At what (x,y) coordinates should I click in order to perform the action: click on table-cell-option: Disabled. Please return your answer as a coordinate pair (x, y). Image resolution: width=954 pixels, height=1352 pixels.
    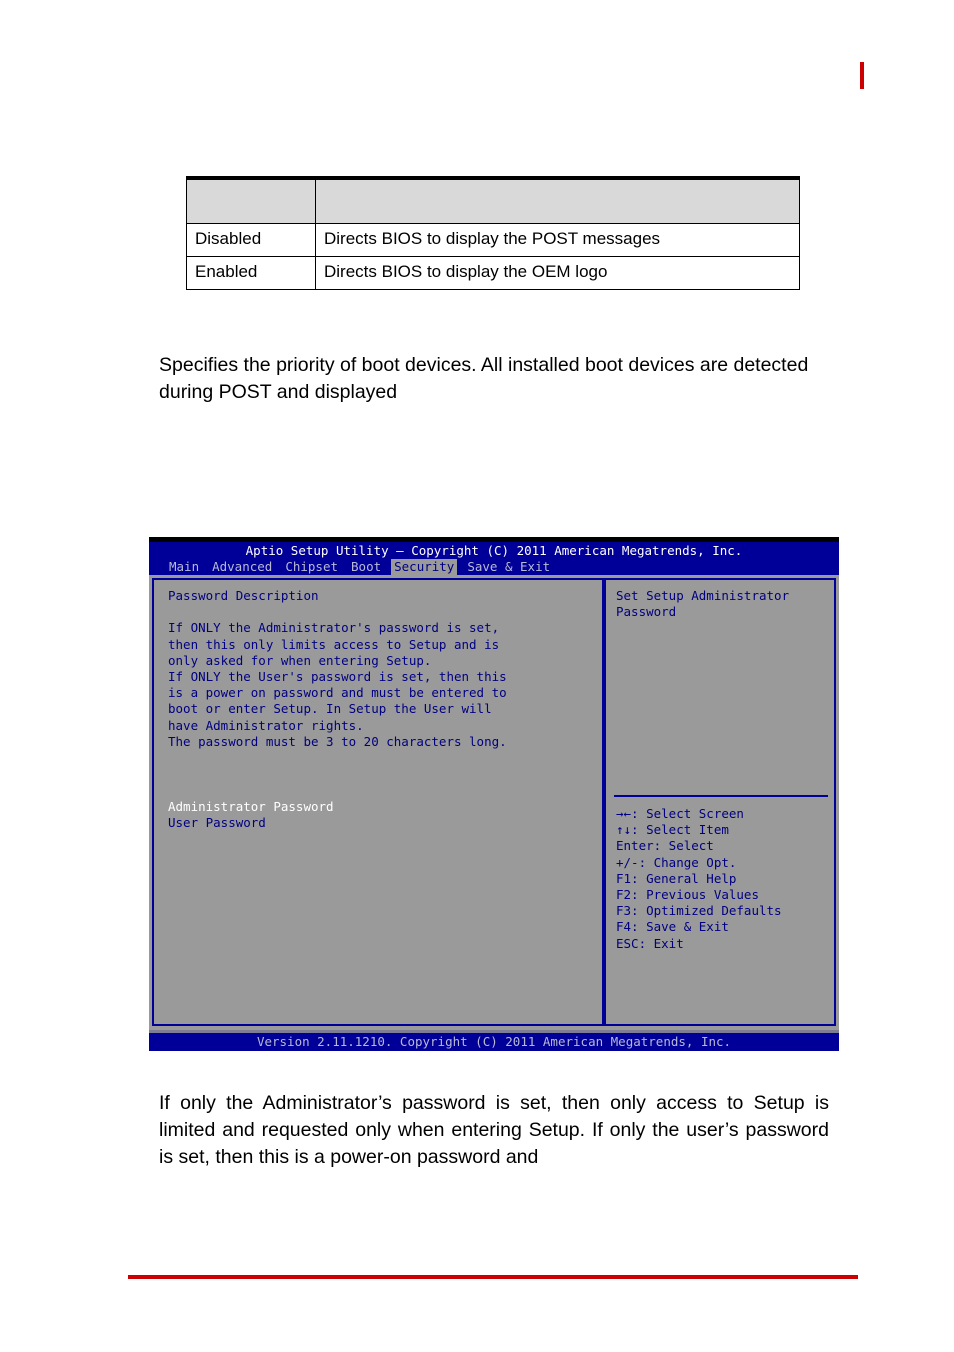
    Looking at the image, I should click on (251, 240).